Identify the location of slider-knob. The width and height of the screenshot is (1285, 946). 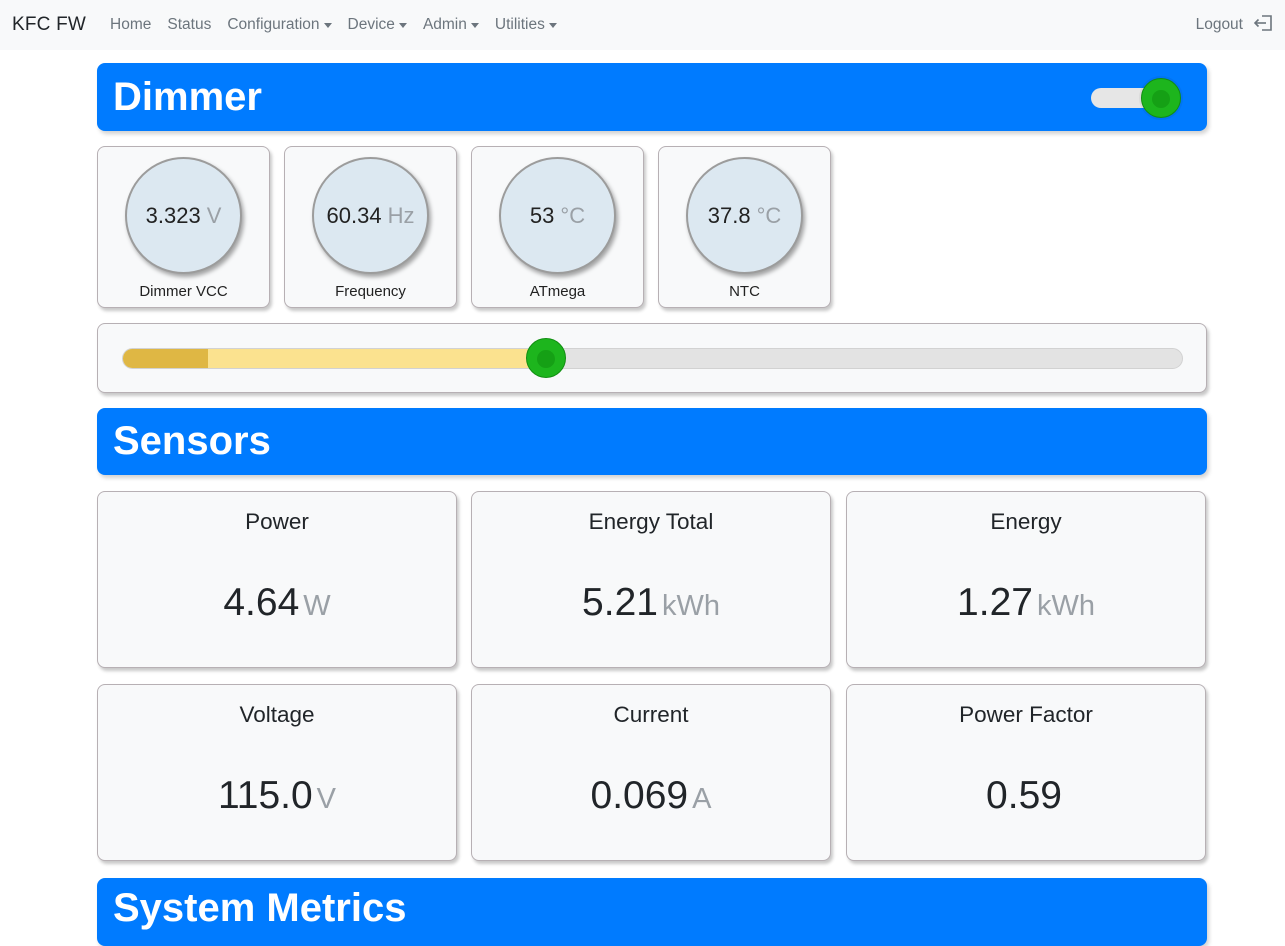
(546, 358).